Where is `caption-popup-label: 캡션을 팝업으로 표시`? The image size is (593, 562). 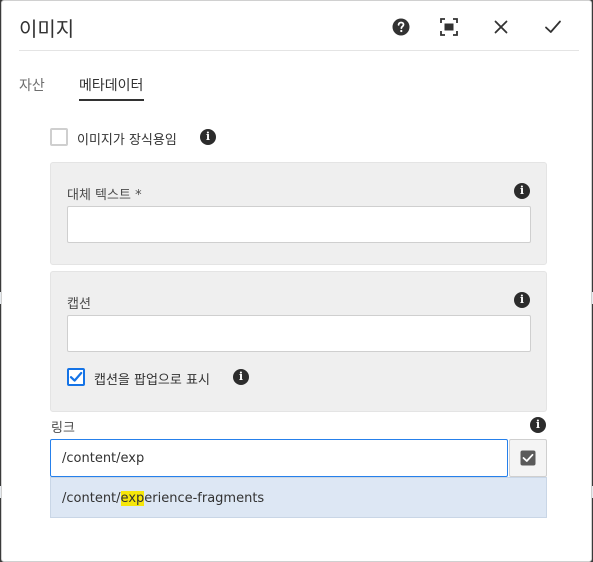 caption-popup-label: 캡션을 팝업으로 표시 is located at coordinates (152, 380).